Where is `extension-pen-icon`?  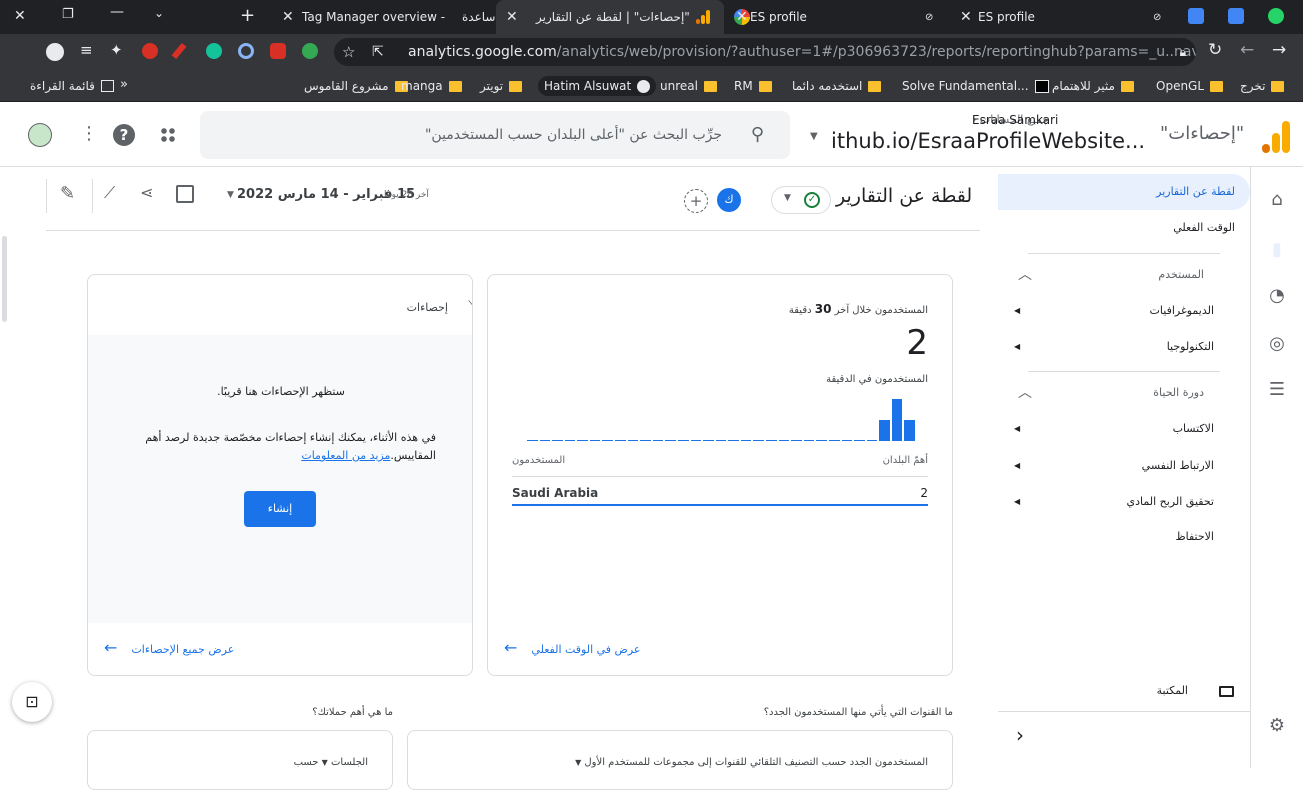
extension-pen-icon is located at coordinates (179, 51).